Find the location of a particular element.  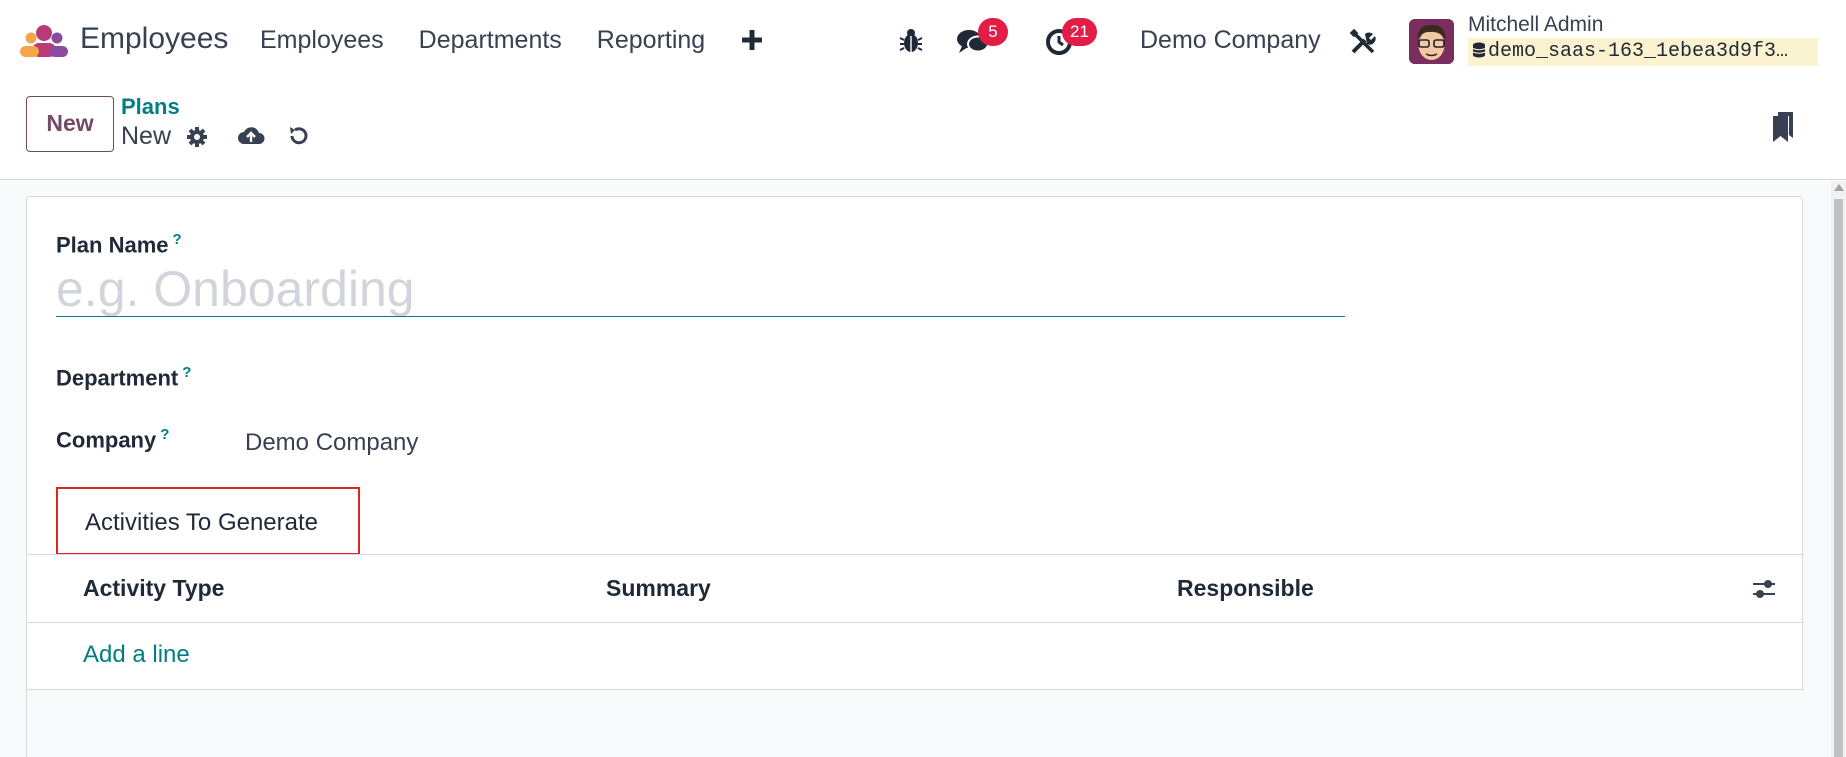

gear-icon is located at coordinates (197, 137).